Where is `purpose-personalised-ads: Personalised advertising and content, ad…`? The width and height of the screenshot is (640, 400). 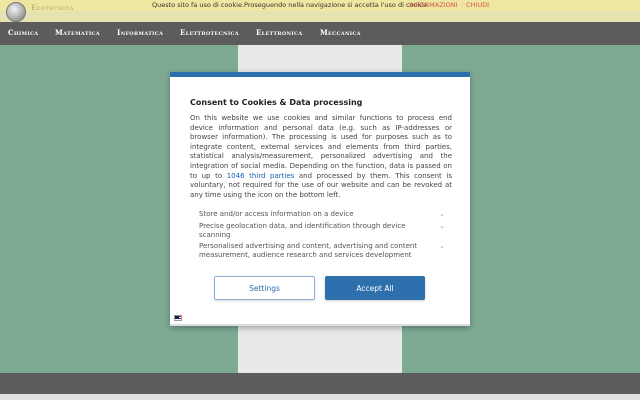 purpose-personalised-ads: Personalised advertising and content, ad… is located at coordinates (314, 251).